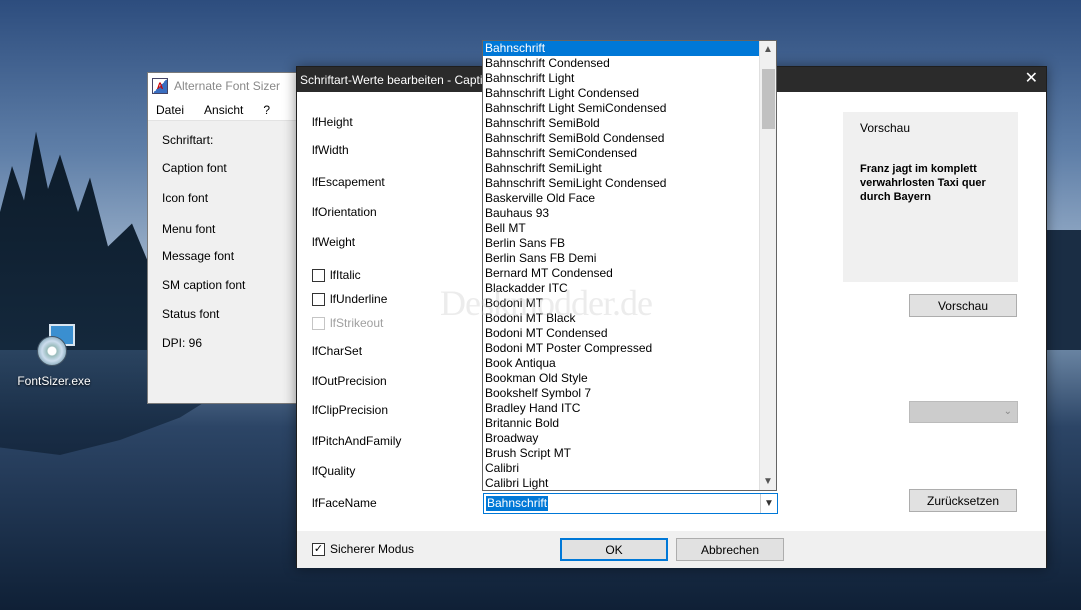  Describe the element at coordinates (372, 549) in the screenshot. I see `checkbox-label: Sicherer Modus` at that location.